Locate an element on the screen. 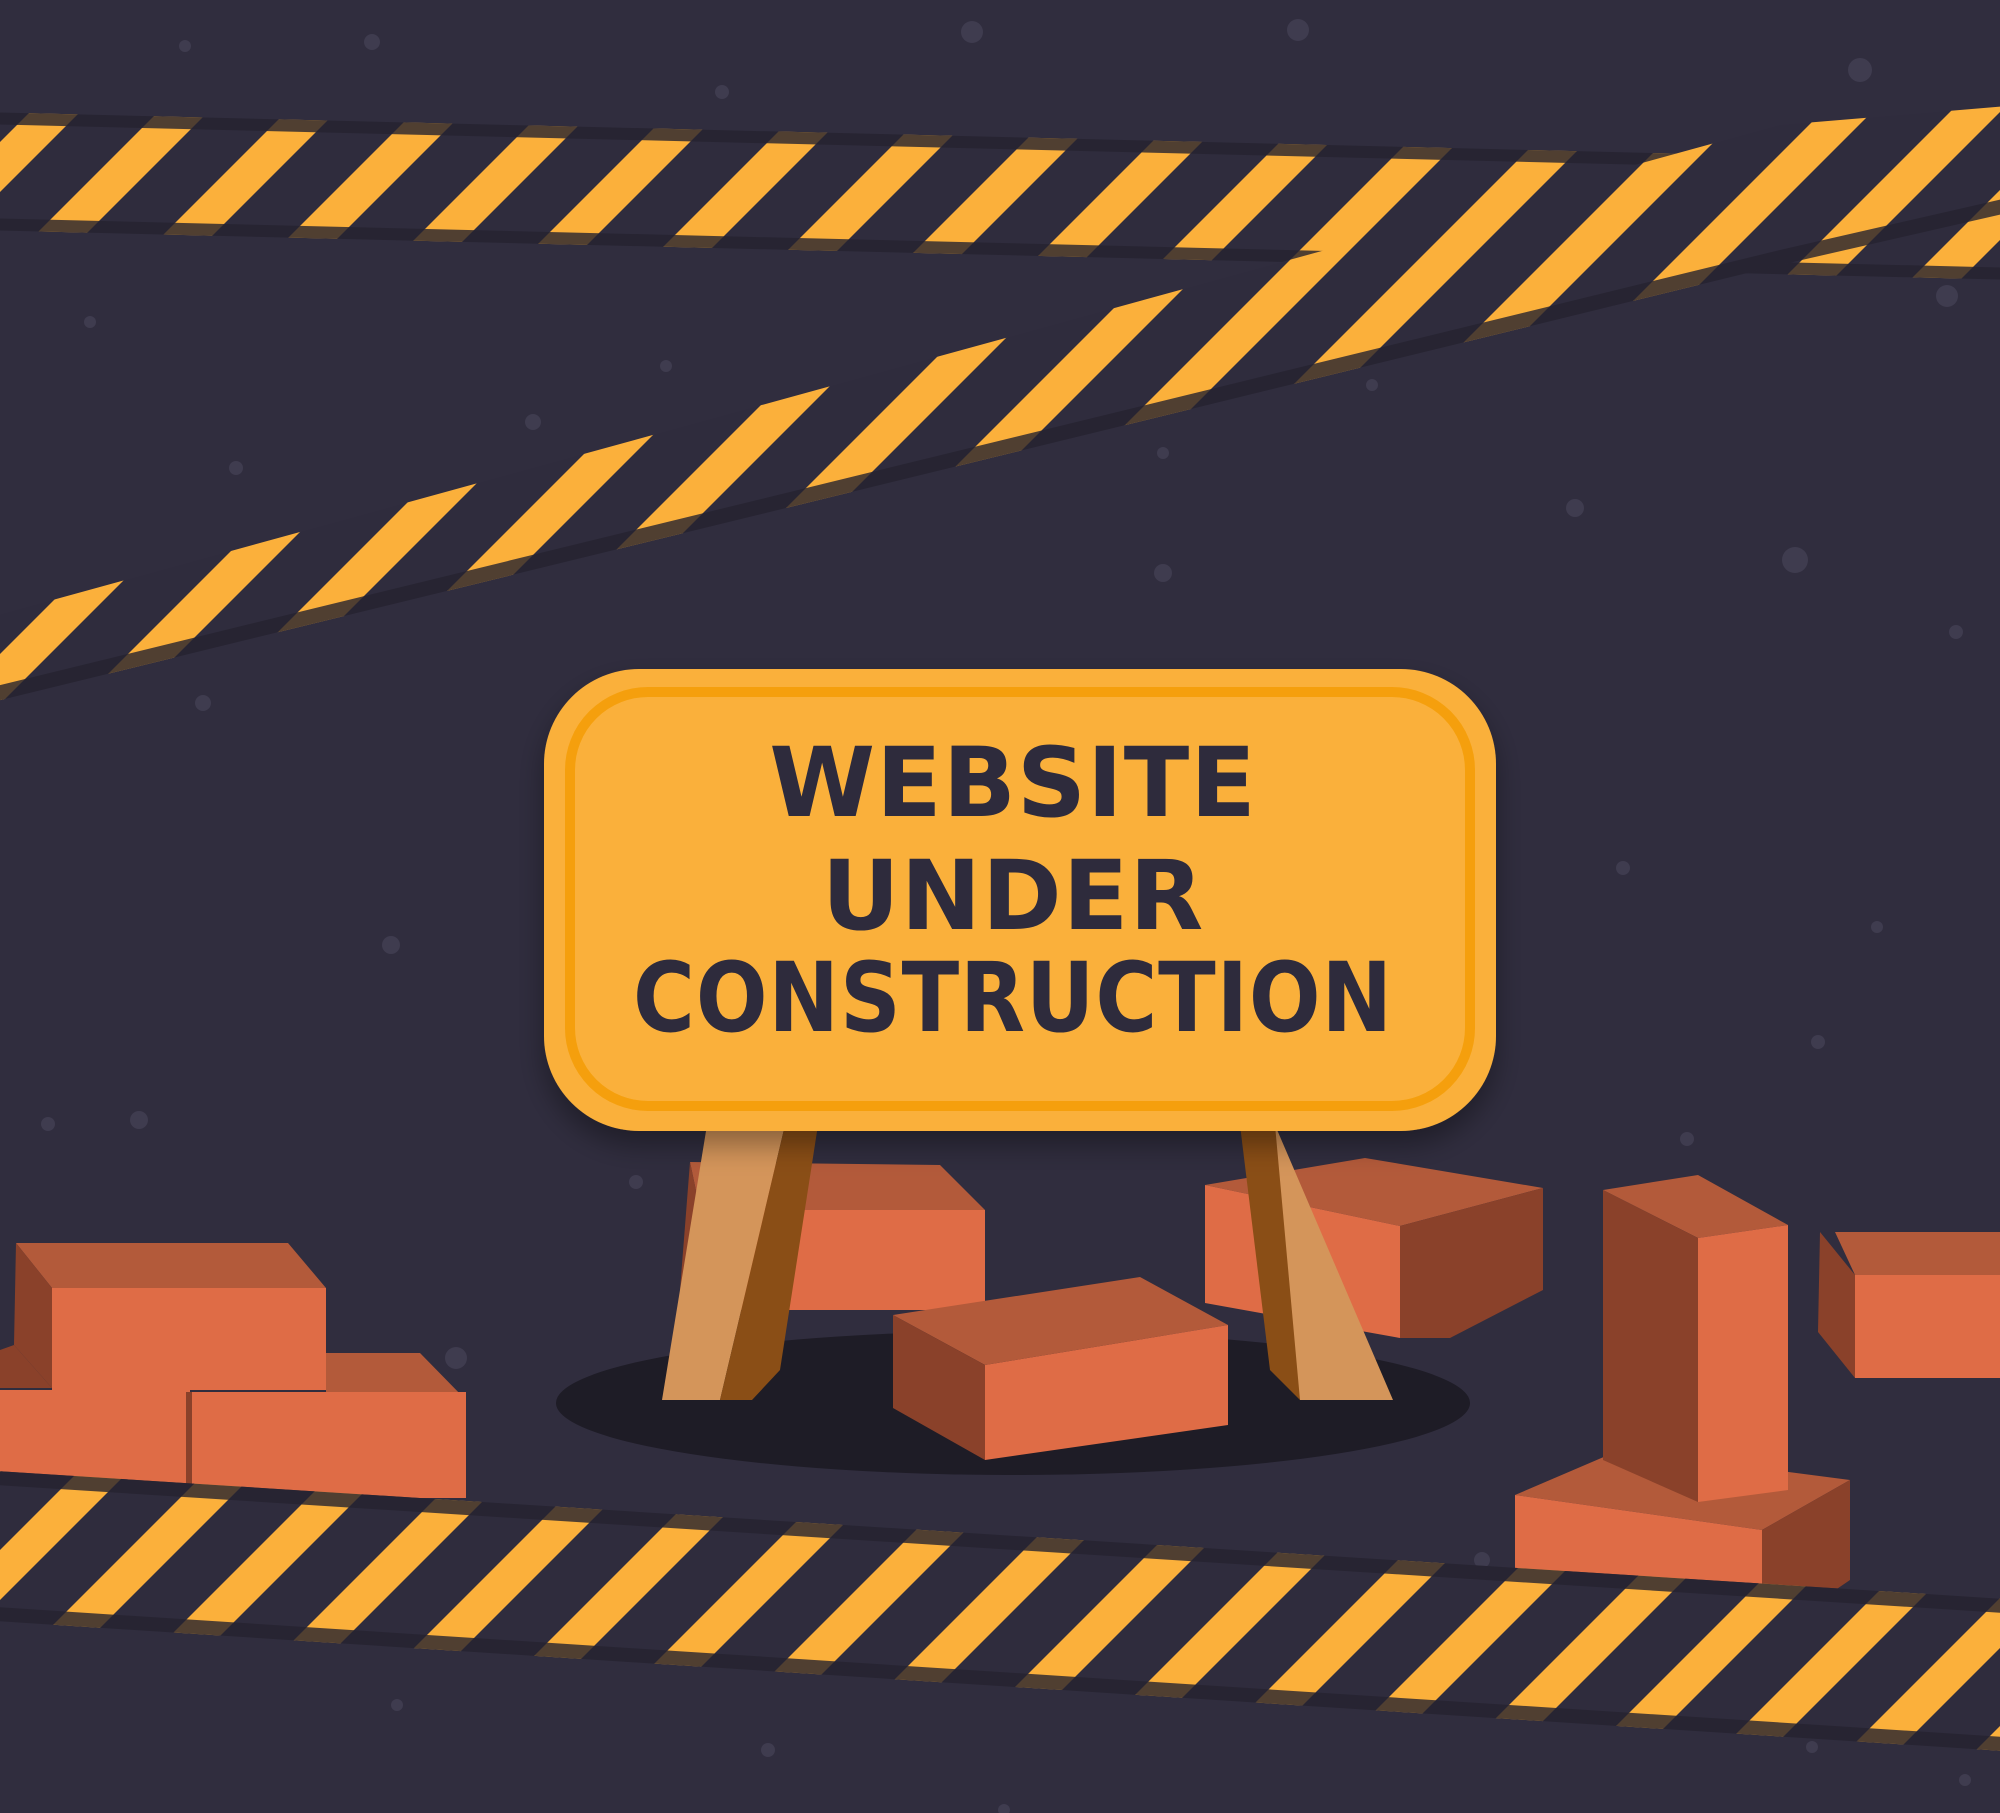 This screenshot has width=2000, height=1813. sign-line-under: UNDER is located at coordinates (1013, 896).